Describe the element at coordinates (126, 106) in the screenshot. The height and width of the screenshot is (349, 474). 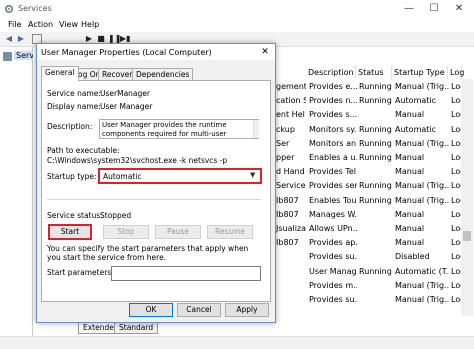
I see `display-name-value: User Manager` at that location.